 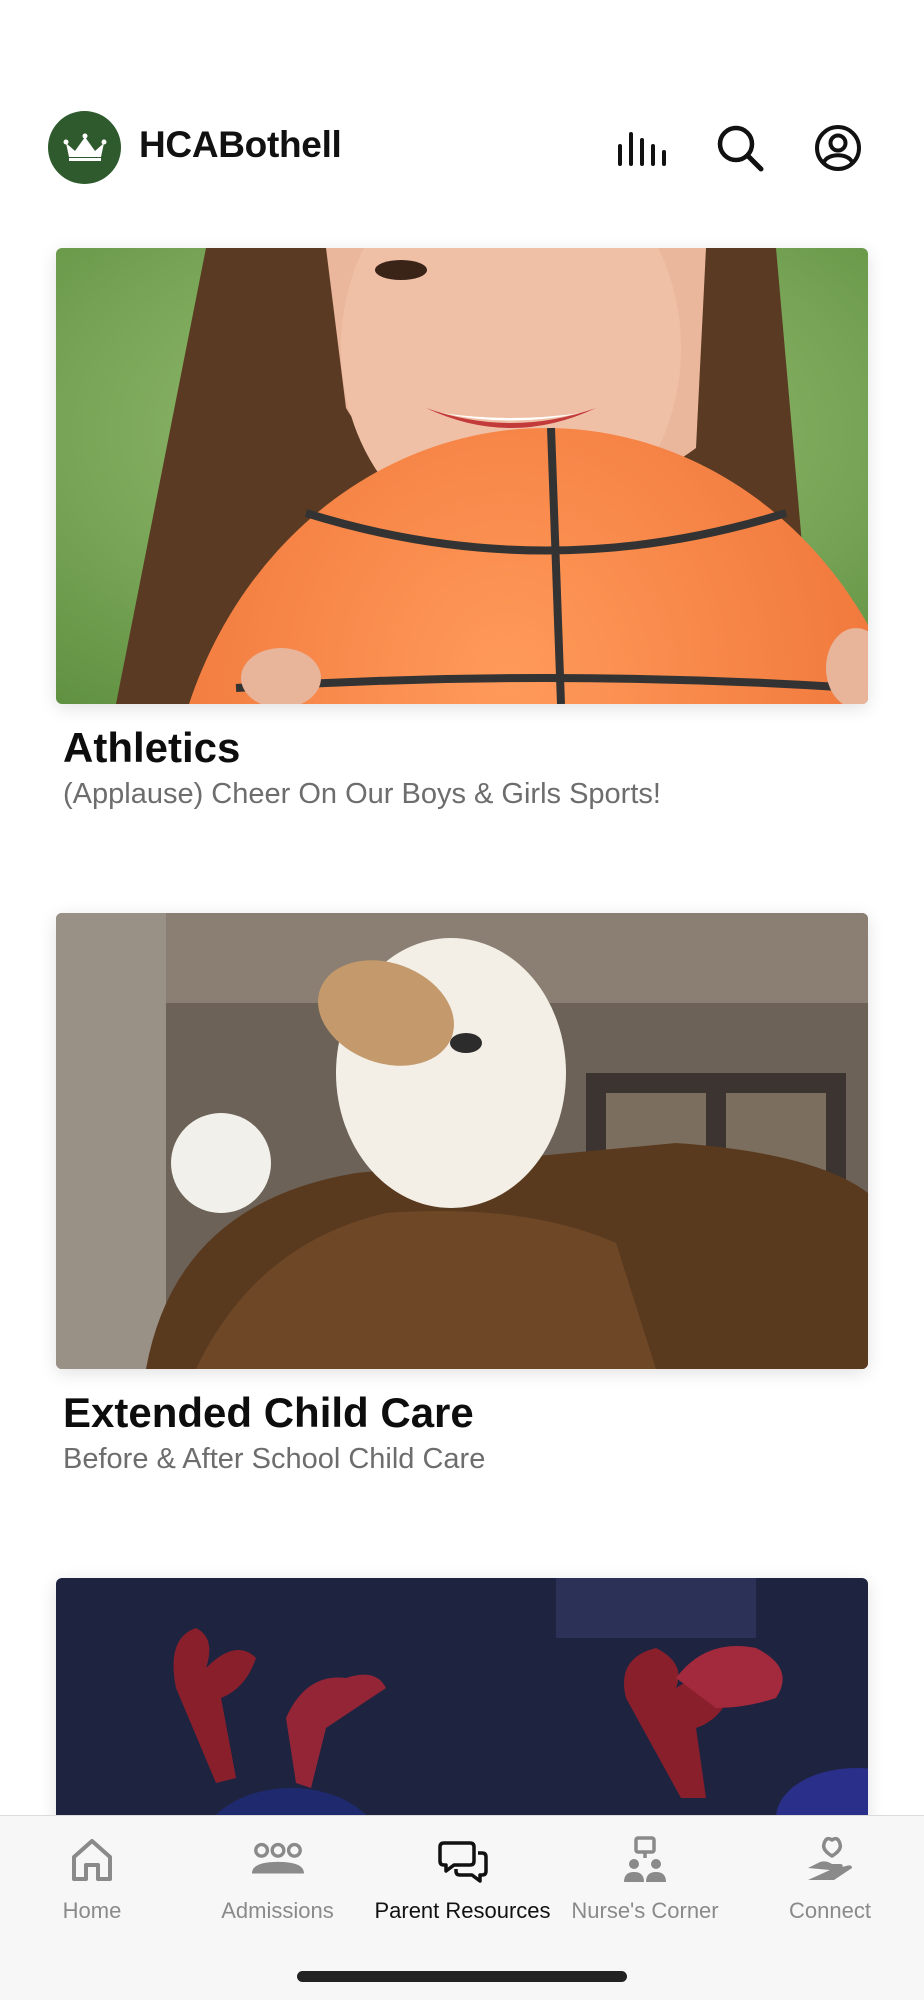 I want to click on chat-bubbles-icon, so click(x=463, y=1860).